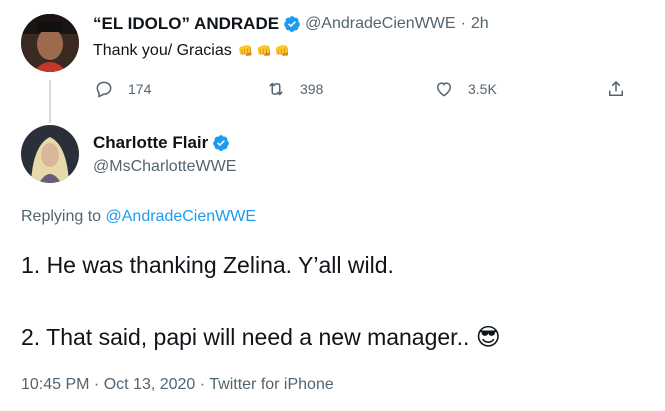 The image size is (665, 411). I want to click on share-icon, so click(616, 88).